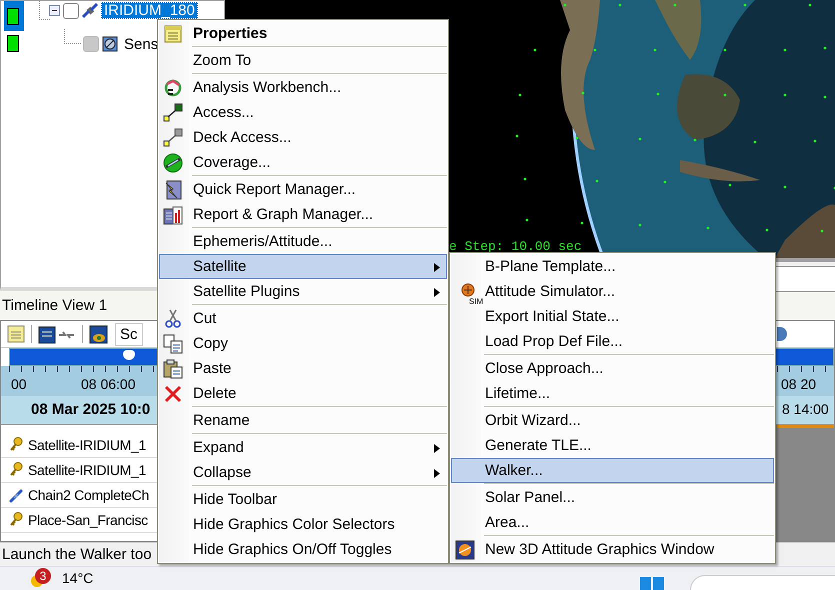 This screenshot has height=590, width=835. What do you see at coordinates (303, 266) in the screenshot?
I see `menu-item: Satellite` at bounding box center [303, 266].